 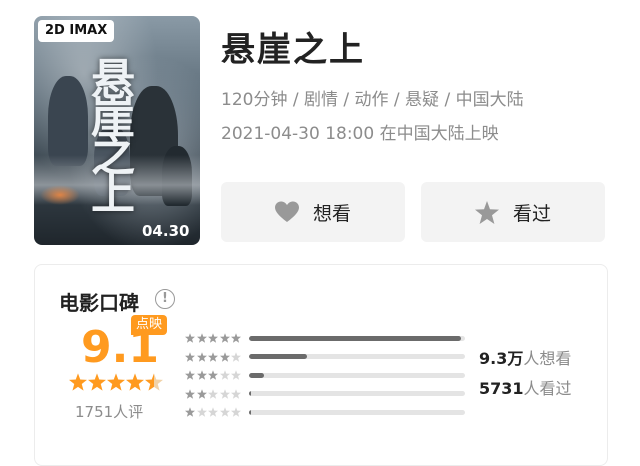 I want to click on movie-meta: 120分钟 / 剧情 / 动作 / 悬疑 / 中国大陆, so click(x=372, y=100).